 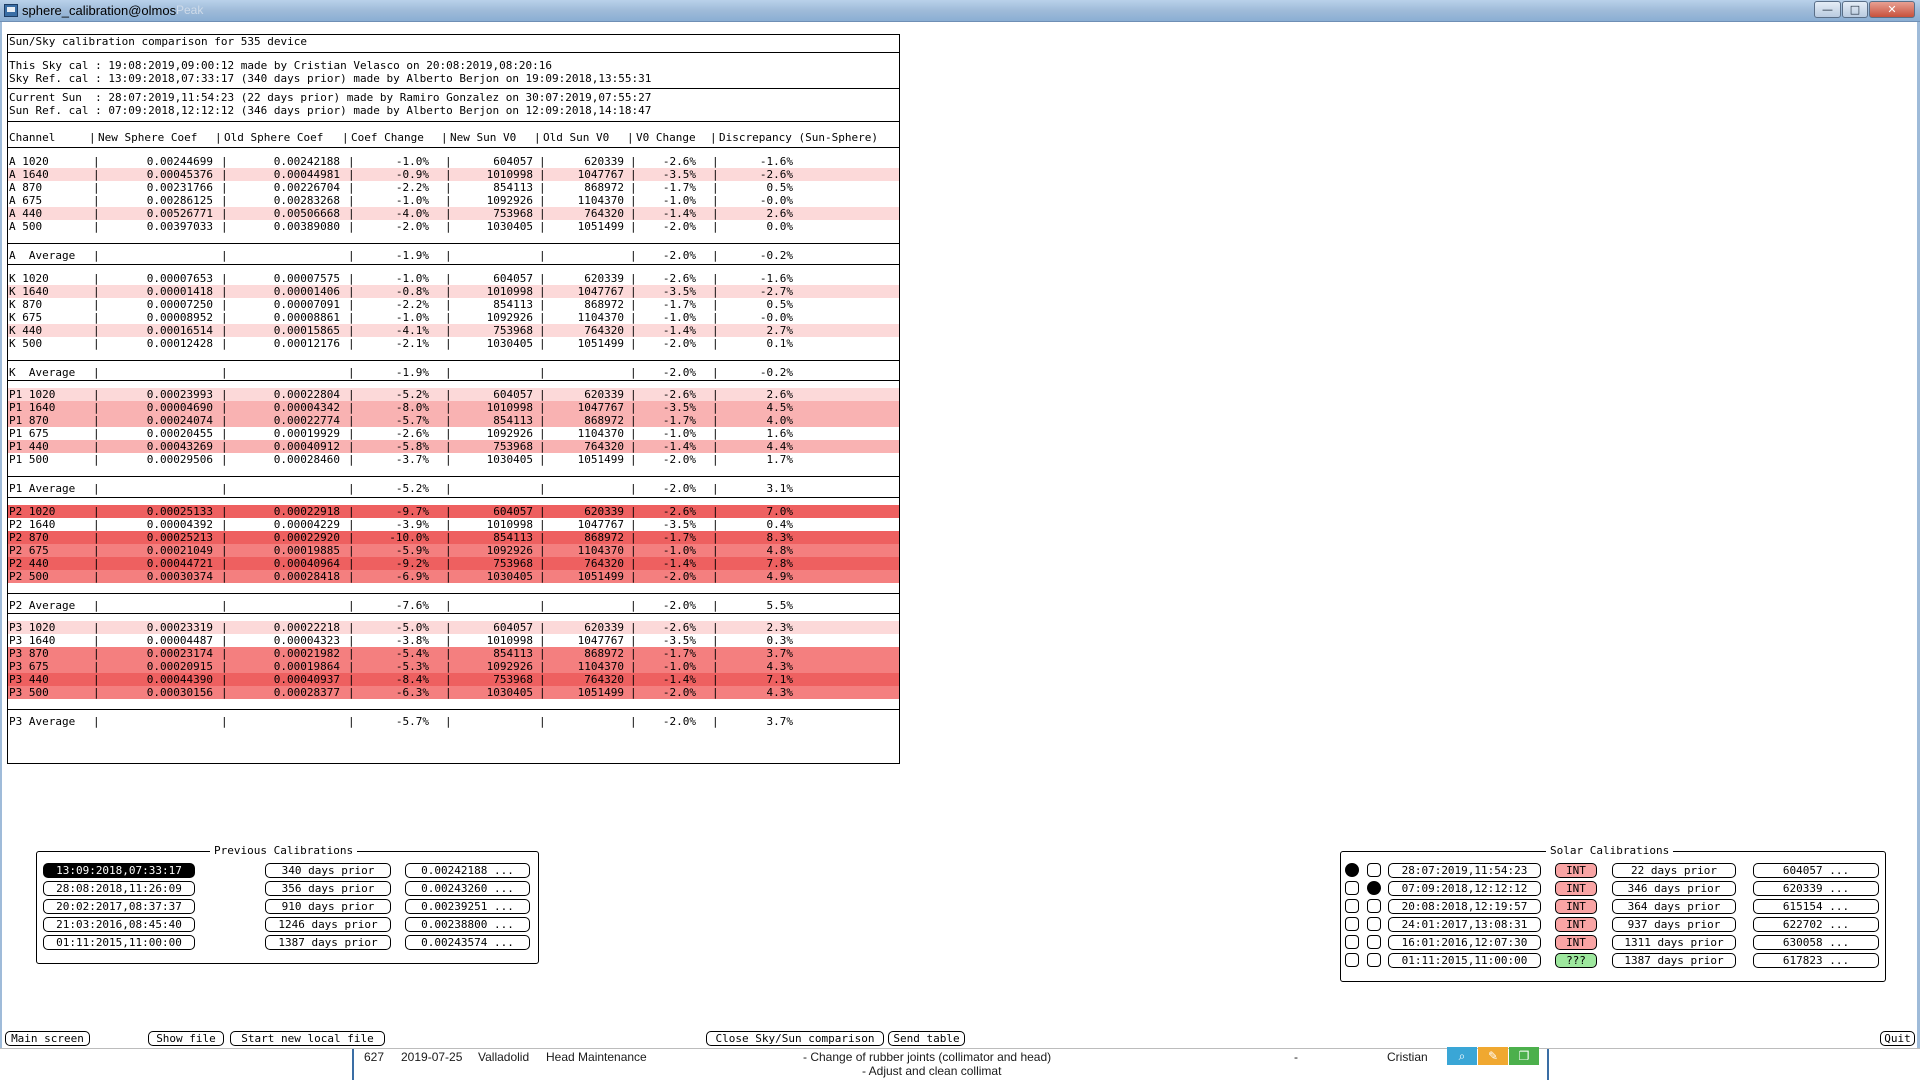 What do you see at coordinates (780, 187) in the screenshot?
I see `cell-discrepancy: 0.5%` at bounding box center [780, 187].